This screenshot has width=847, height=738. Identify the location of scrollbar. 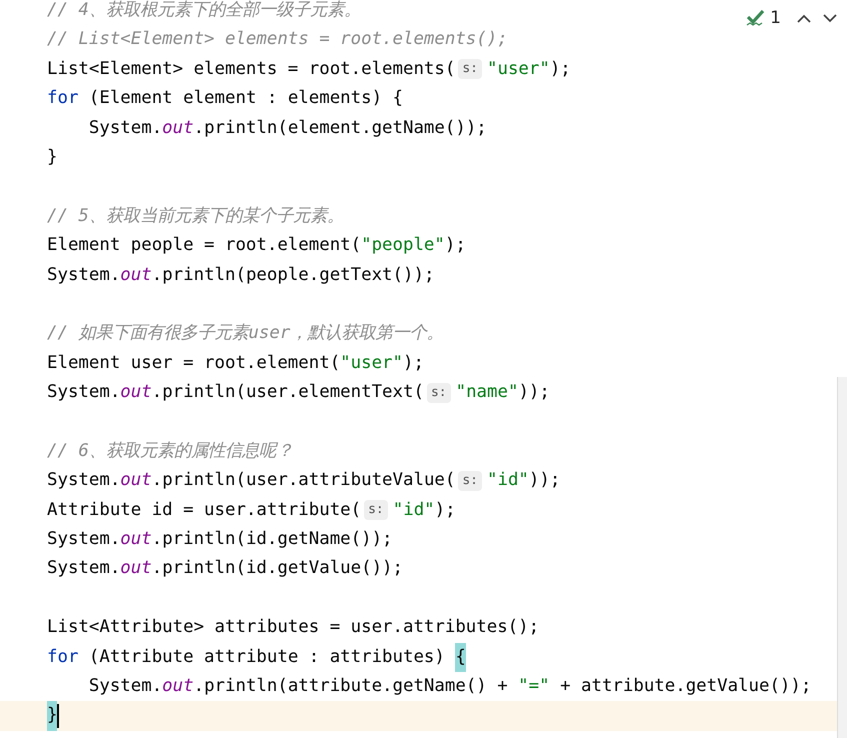
(842, 557).